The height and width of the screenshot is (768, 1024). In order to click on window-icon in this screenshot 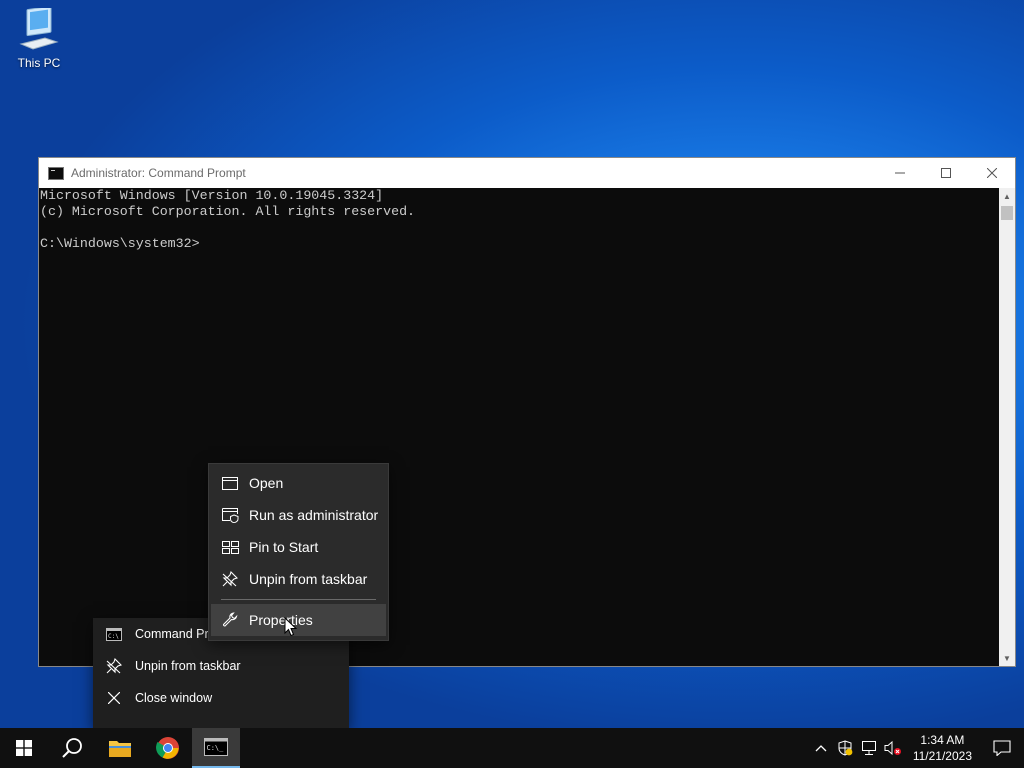, I will do `click(230, 483)`.